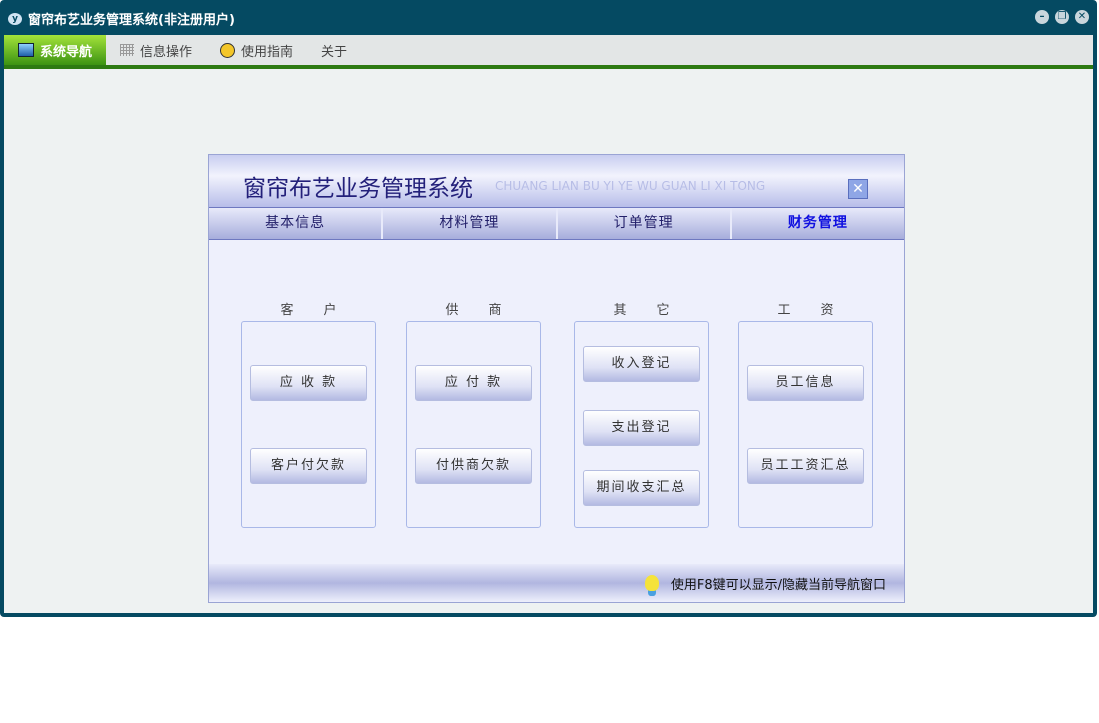 Image resolution: width=1099 pixels, height=723 pixels. Describe the element at coordinates (323, 310) in the screenshot. I see `group-label: 客户` at that location.